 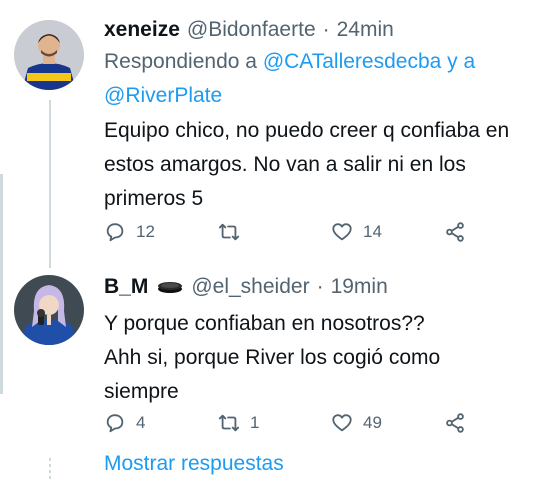 What do you see at coordinates (359, 287) in the screenshot?
I see `timestamp: 19min` at bounding box center [359, 287].